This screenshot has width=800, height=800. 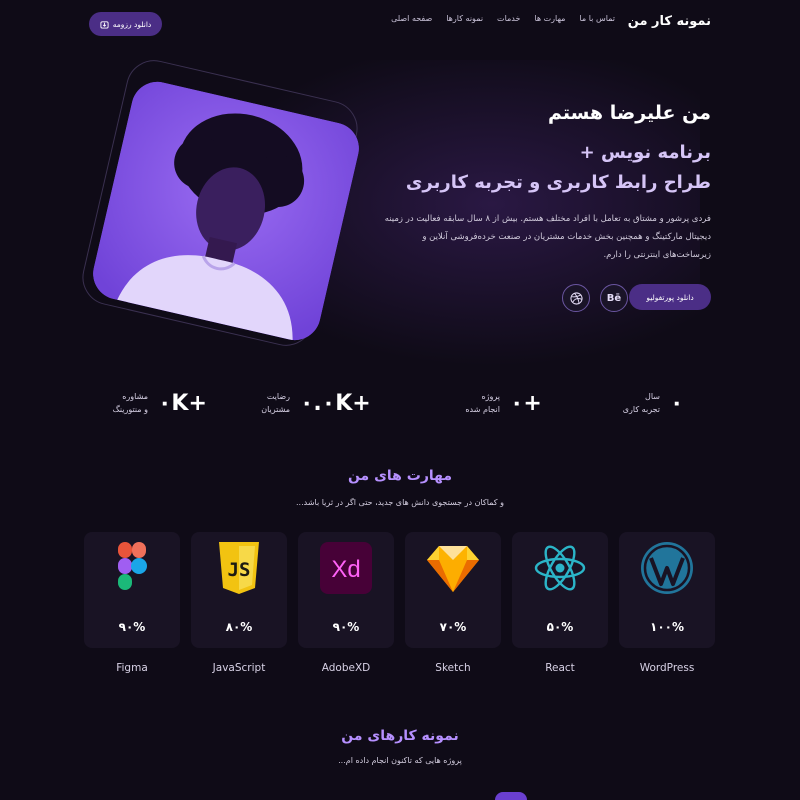 What do you see at coordinates (558, 182) in the screenshot?
I see `hero-subtitle-line2: طراح رابط کاربری و تجربه کاربری` at bounding box center [558, 182].